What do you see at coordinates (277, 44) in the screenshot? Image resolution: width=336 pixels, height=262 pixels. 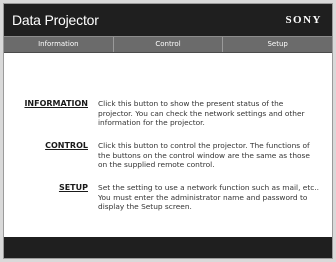 I see `tab-setup: Setup` at bounding box center [277, 44].